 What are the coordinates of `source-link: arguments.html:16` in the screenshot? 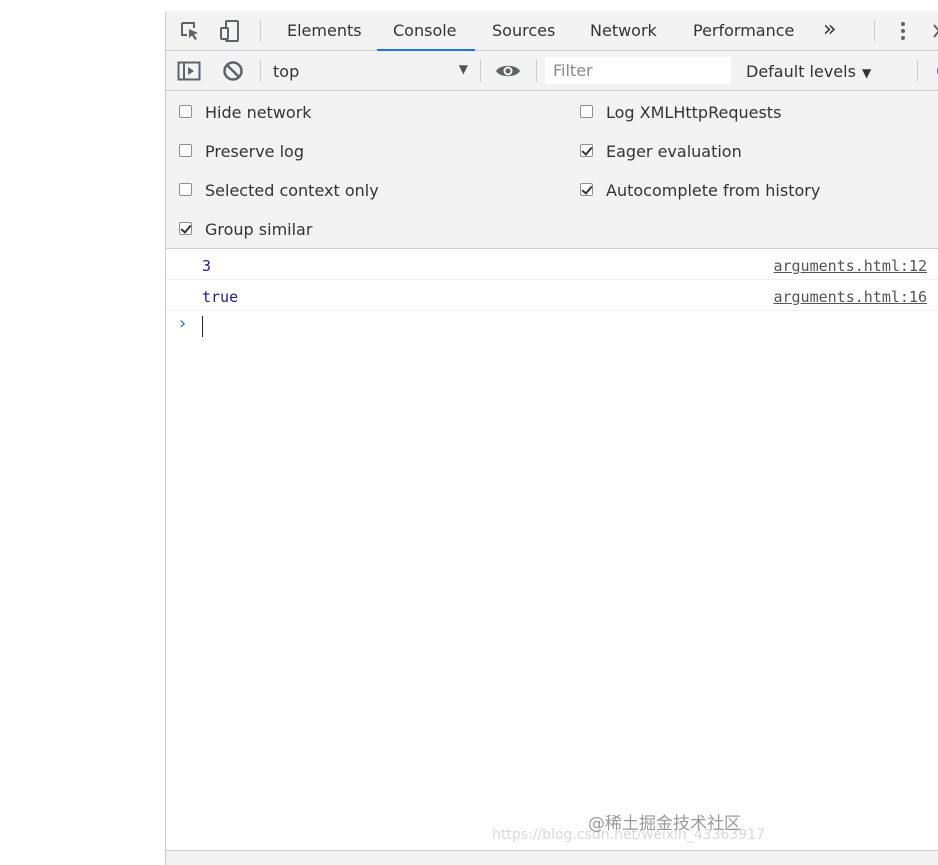 It's located at (850, 297).